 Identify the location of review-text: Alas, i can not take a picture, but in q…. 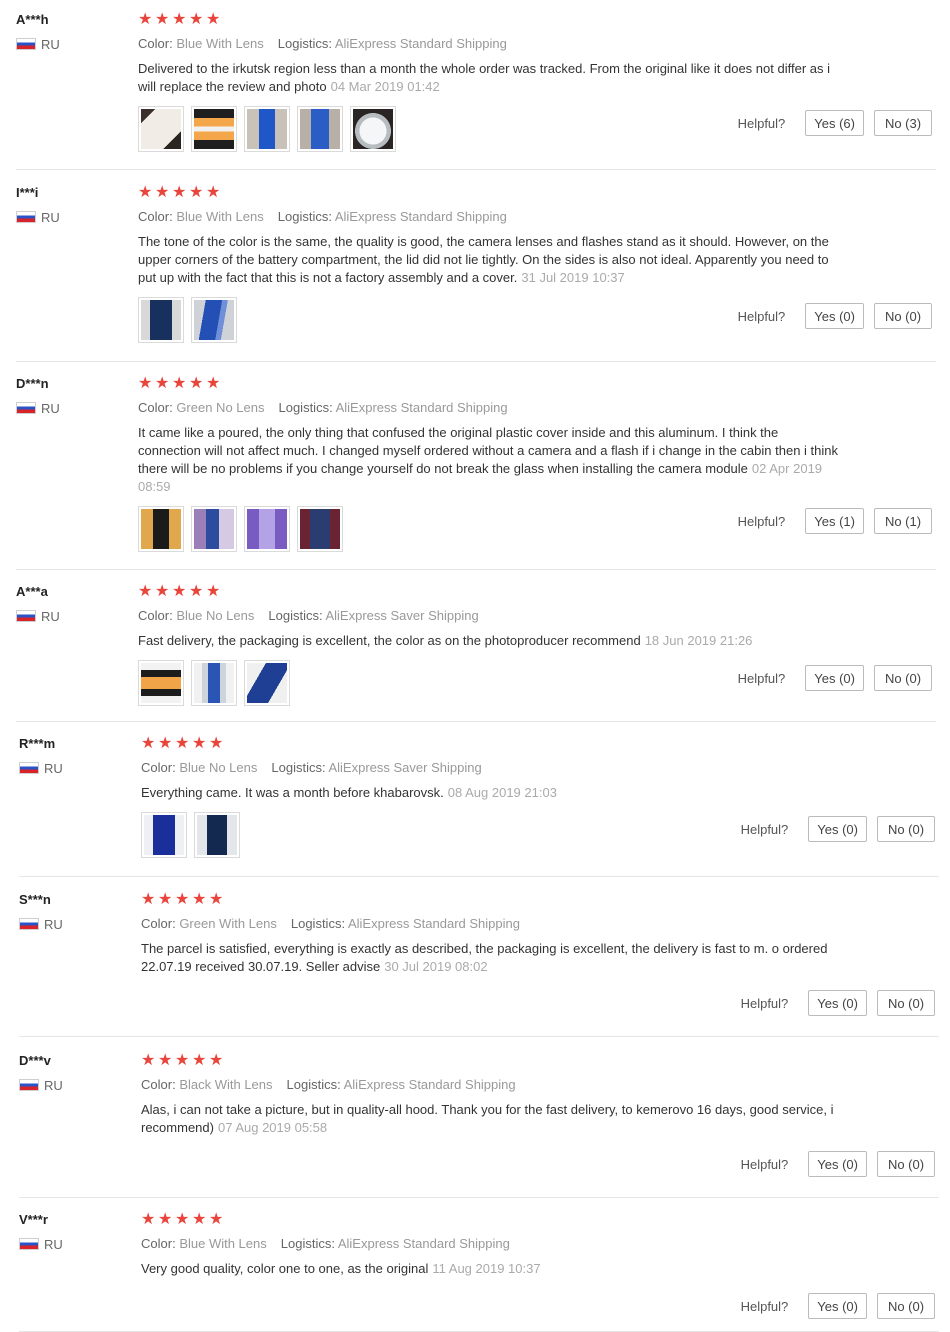
(496, 1119).